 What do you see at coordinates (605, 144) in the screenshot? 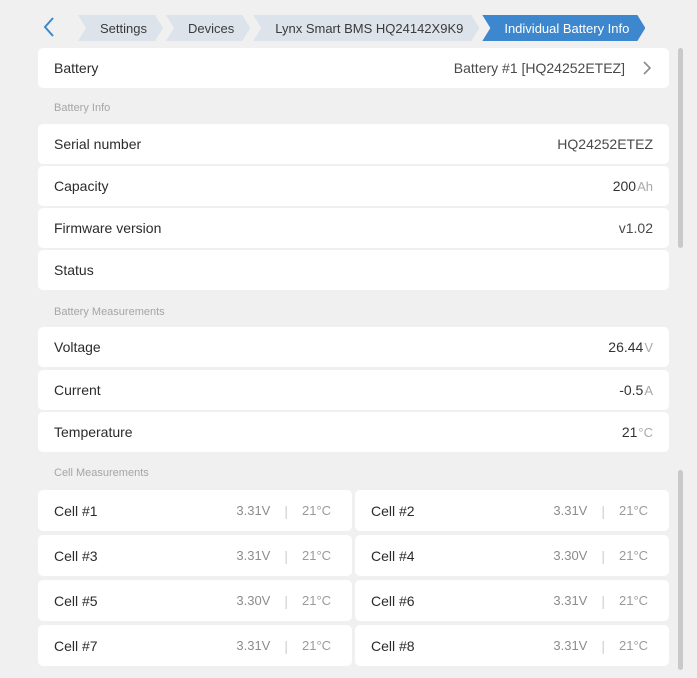
I see `serial-number-value: HQ24252ETEZ` at bounding box center [605, 144].